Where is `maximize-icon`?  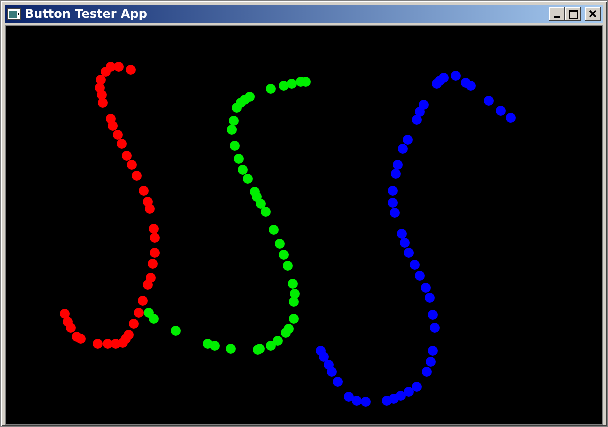
maximize-icon is located at coordinates (573, 14).